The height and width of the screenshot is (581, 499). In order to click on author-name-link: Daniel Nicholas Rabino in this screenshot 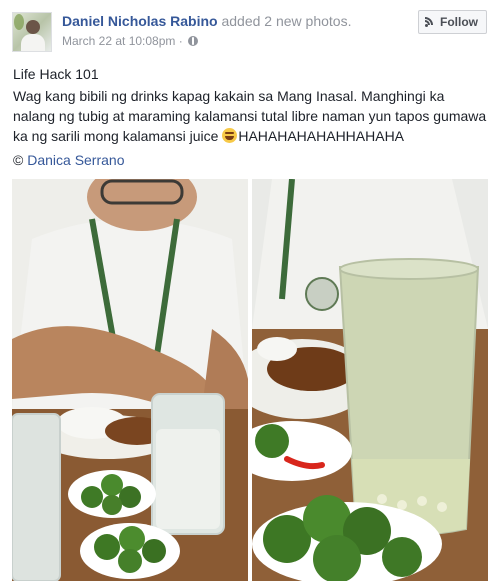, I will do `click(140, 21)`.